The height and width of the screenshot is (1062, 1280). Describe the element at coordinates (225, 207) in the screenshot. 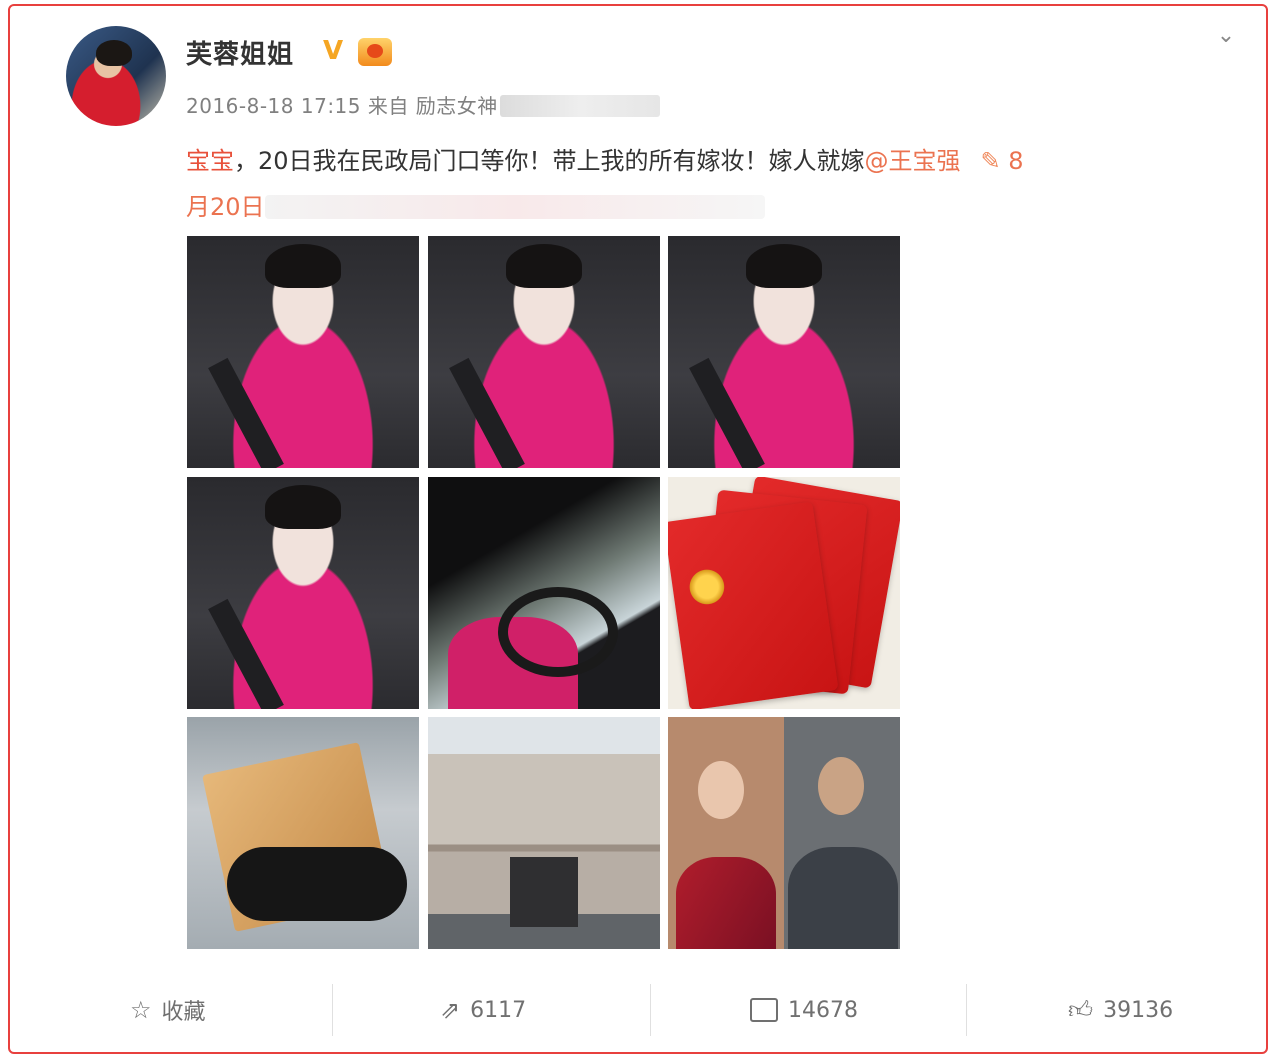

I see `post-line2: 月20日` at that location.